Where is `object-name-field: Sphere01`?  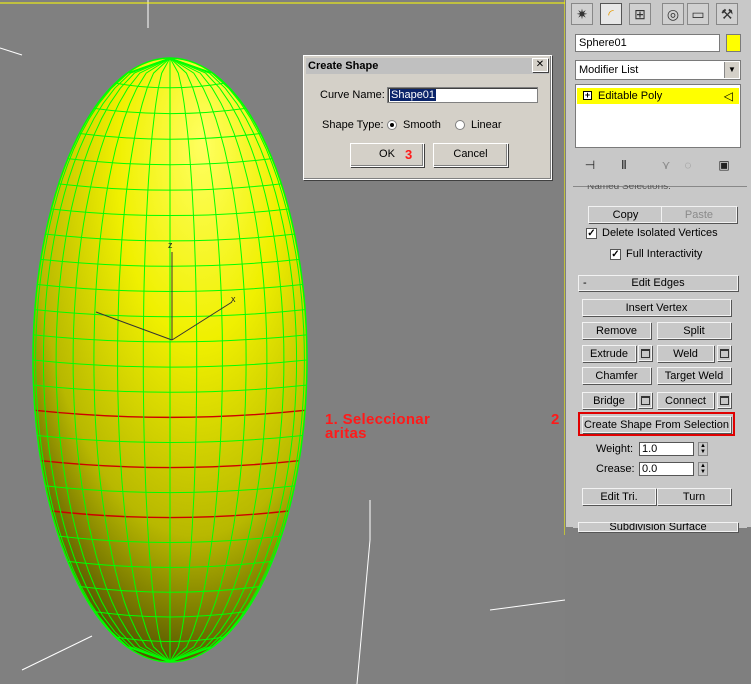
object-name-field: Sphere01 is located at coordinates (647, 43).